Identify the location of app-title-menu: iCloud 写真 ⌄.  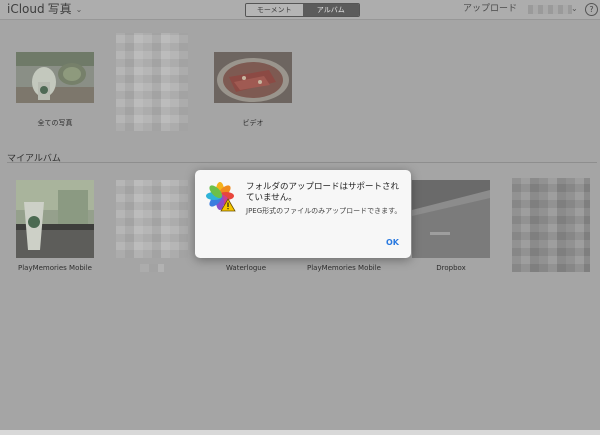
(44, 9).